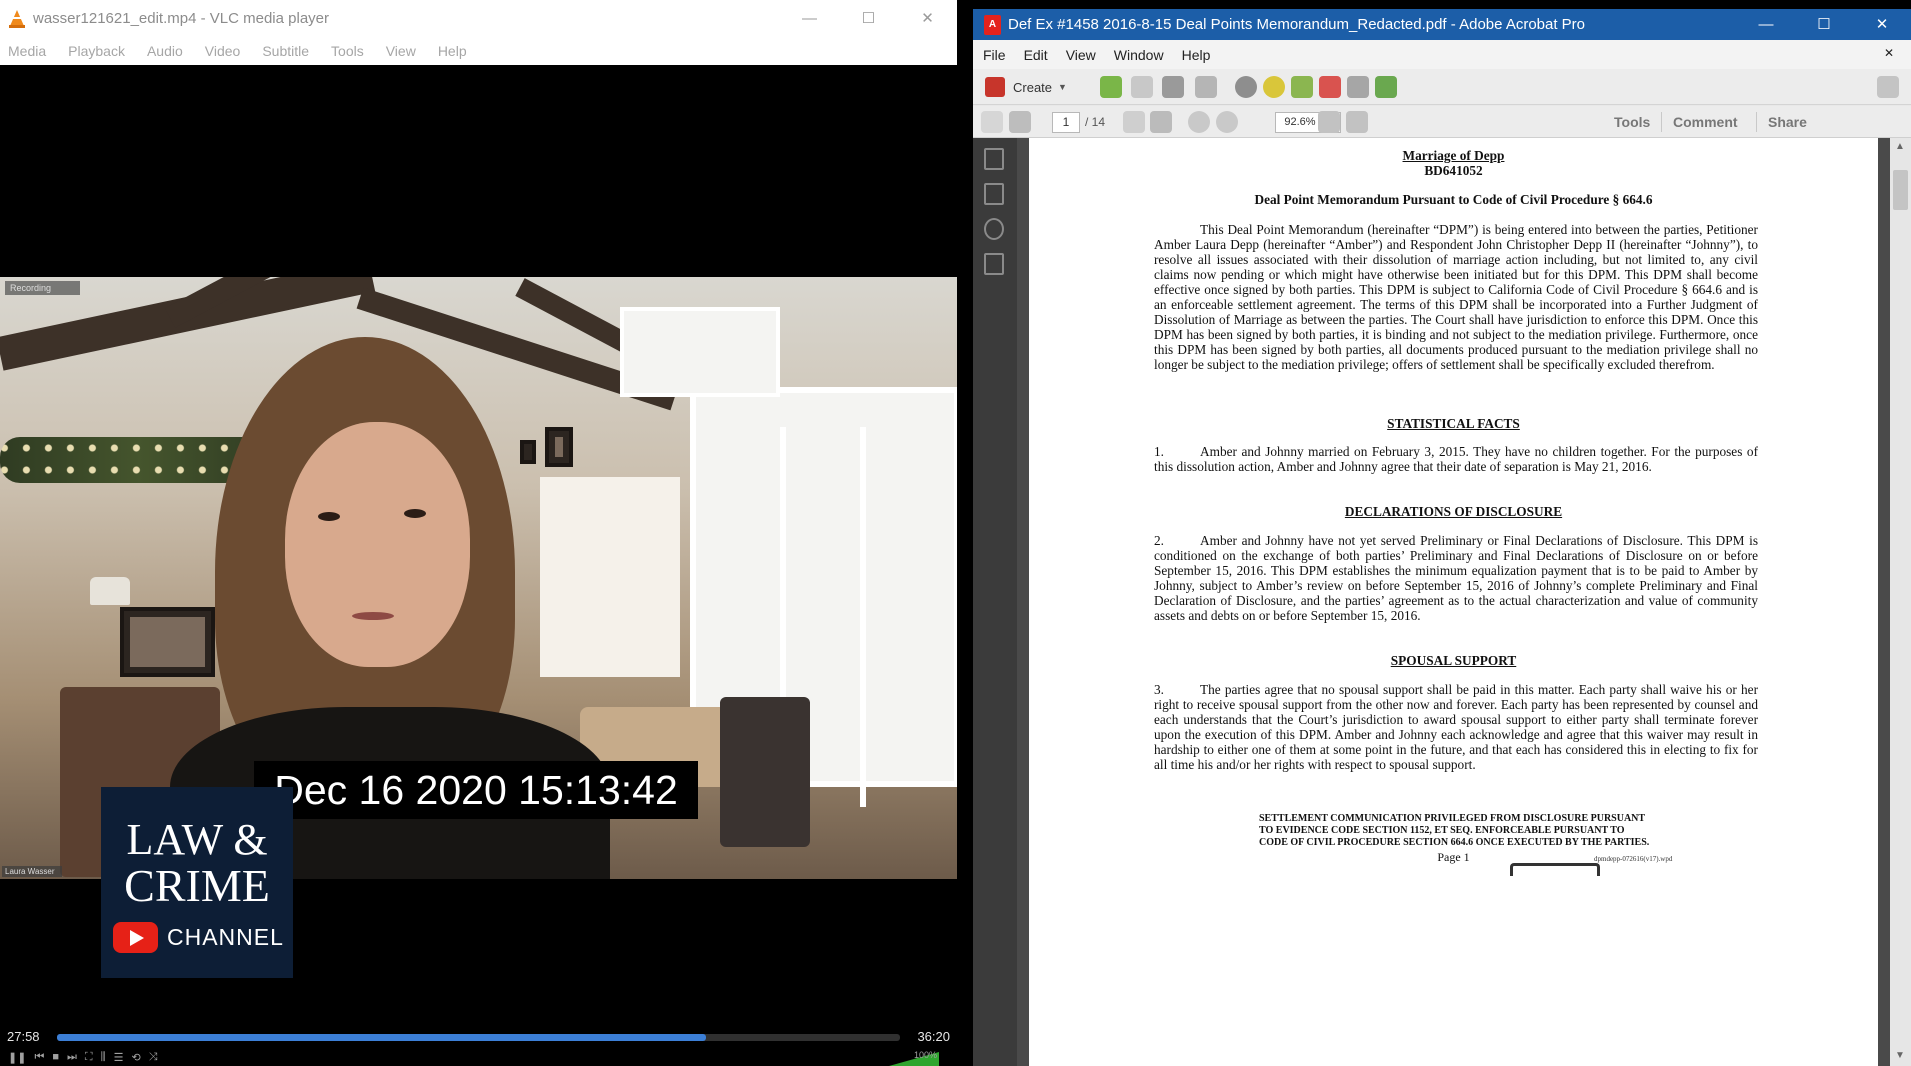 The width and height of the screenshot is (1911, 1066). What do you see at coordinates (223, 51) in the screenshot?
I see `menu-video: Video` at bounding box center [223, 51].